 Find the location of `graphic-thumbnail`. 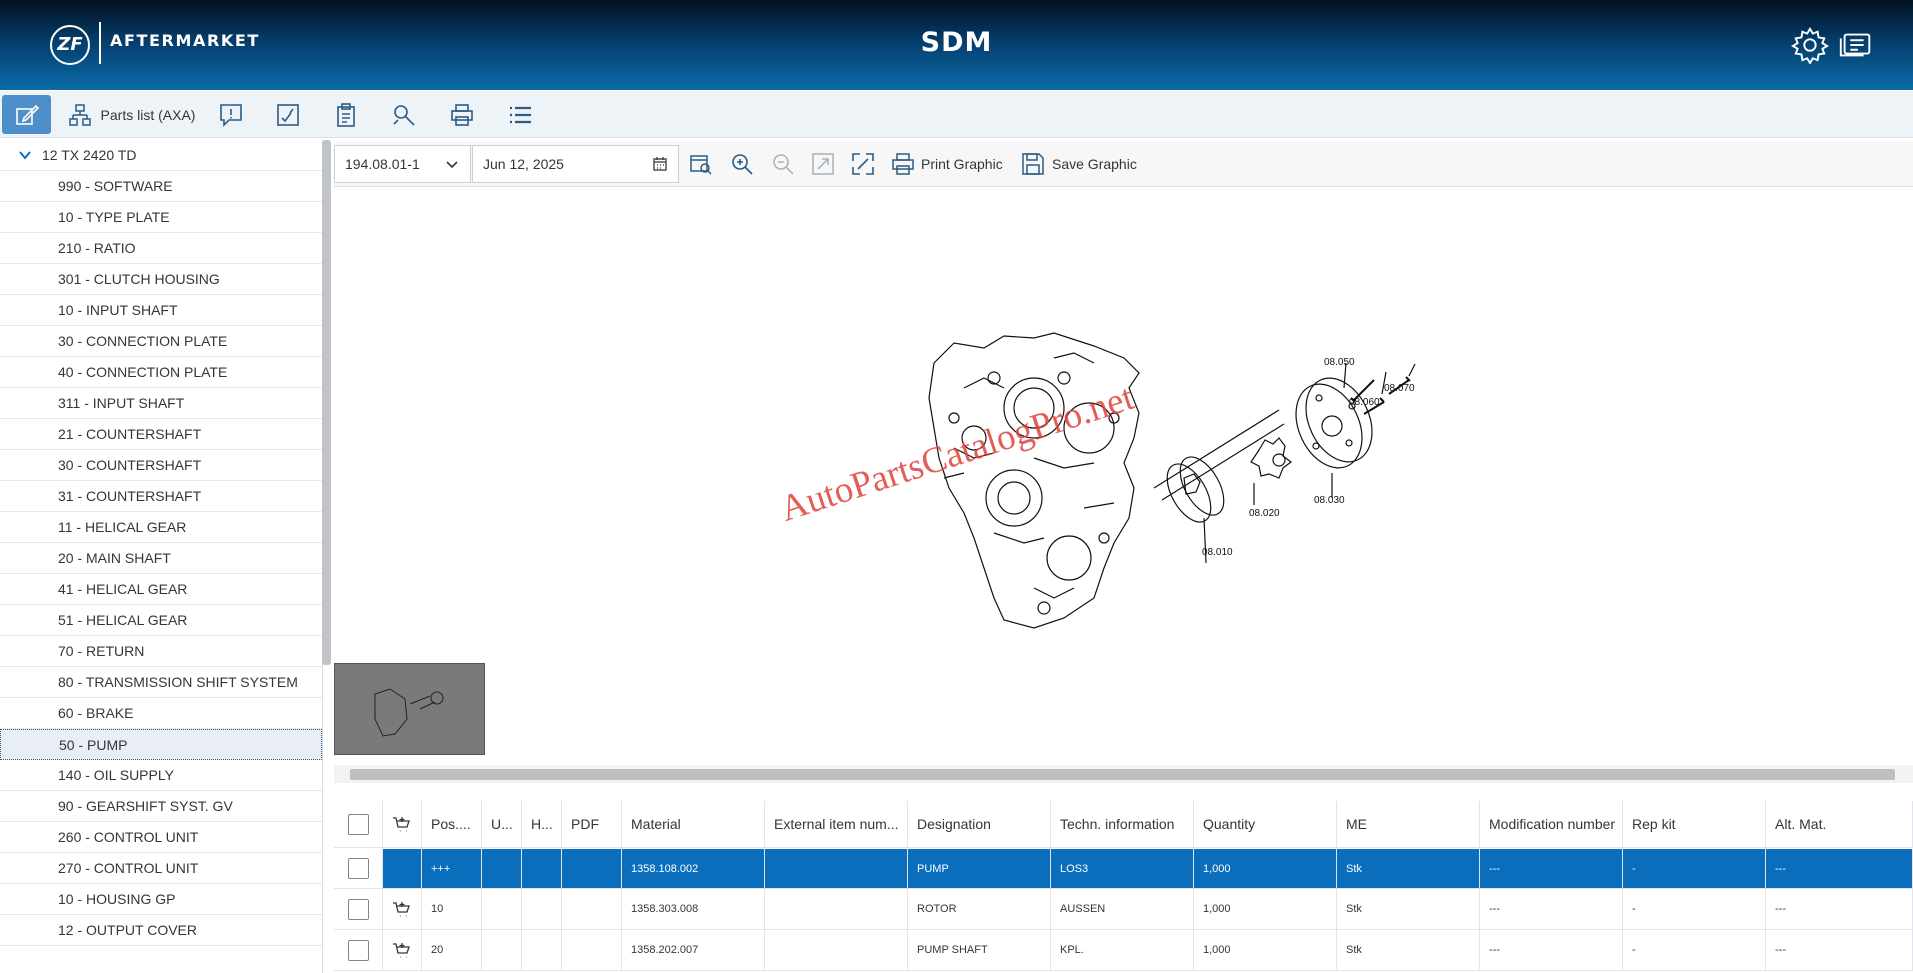

graphic-thumbnail is located at coordinates (409, 709).